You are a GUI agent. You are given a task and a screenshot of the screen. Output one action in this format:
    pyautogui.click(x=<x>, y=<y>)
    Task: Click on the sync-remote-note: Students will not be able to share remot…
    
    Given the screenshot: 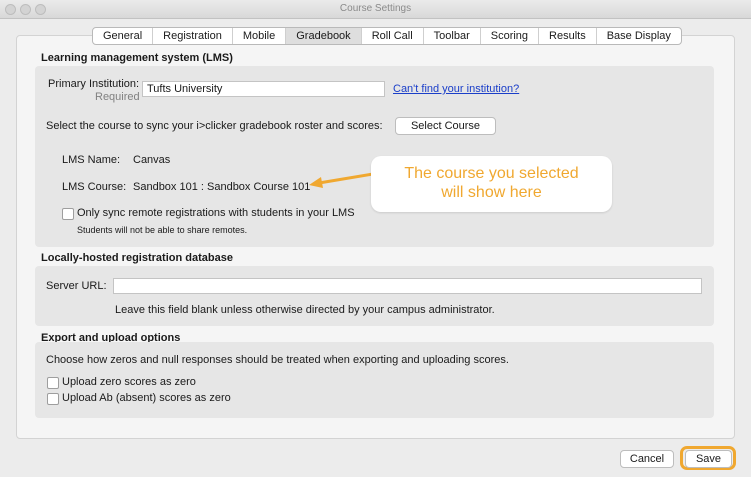 What is the action you would take?
    pyautogui.click(x=162, y=230)
    